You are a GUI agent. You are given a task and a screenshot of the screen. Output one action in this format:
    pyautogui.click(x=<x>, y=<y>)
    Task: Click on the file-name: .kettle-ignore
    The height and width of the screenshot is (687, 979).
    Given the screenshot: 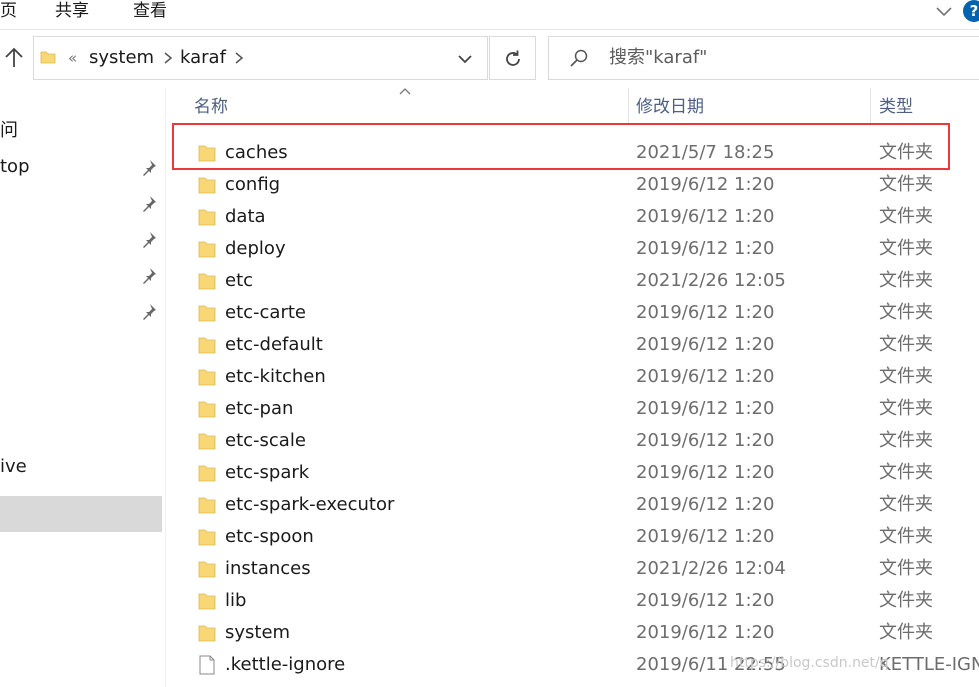 What is the action you would take?
    pyautogui.click(x=285, y=665)
    